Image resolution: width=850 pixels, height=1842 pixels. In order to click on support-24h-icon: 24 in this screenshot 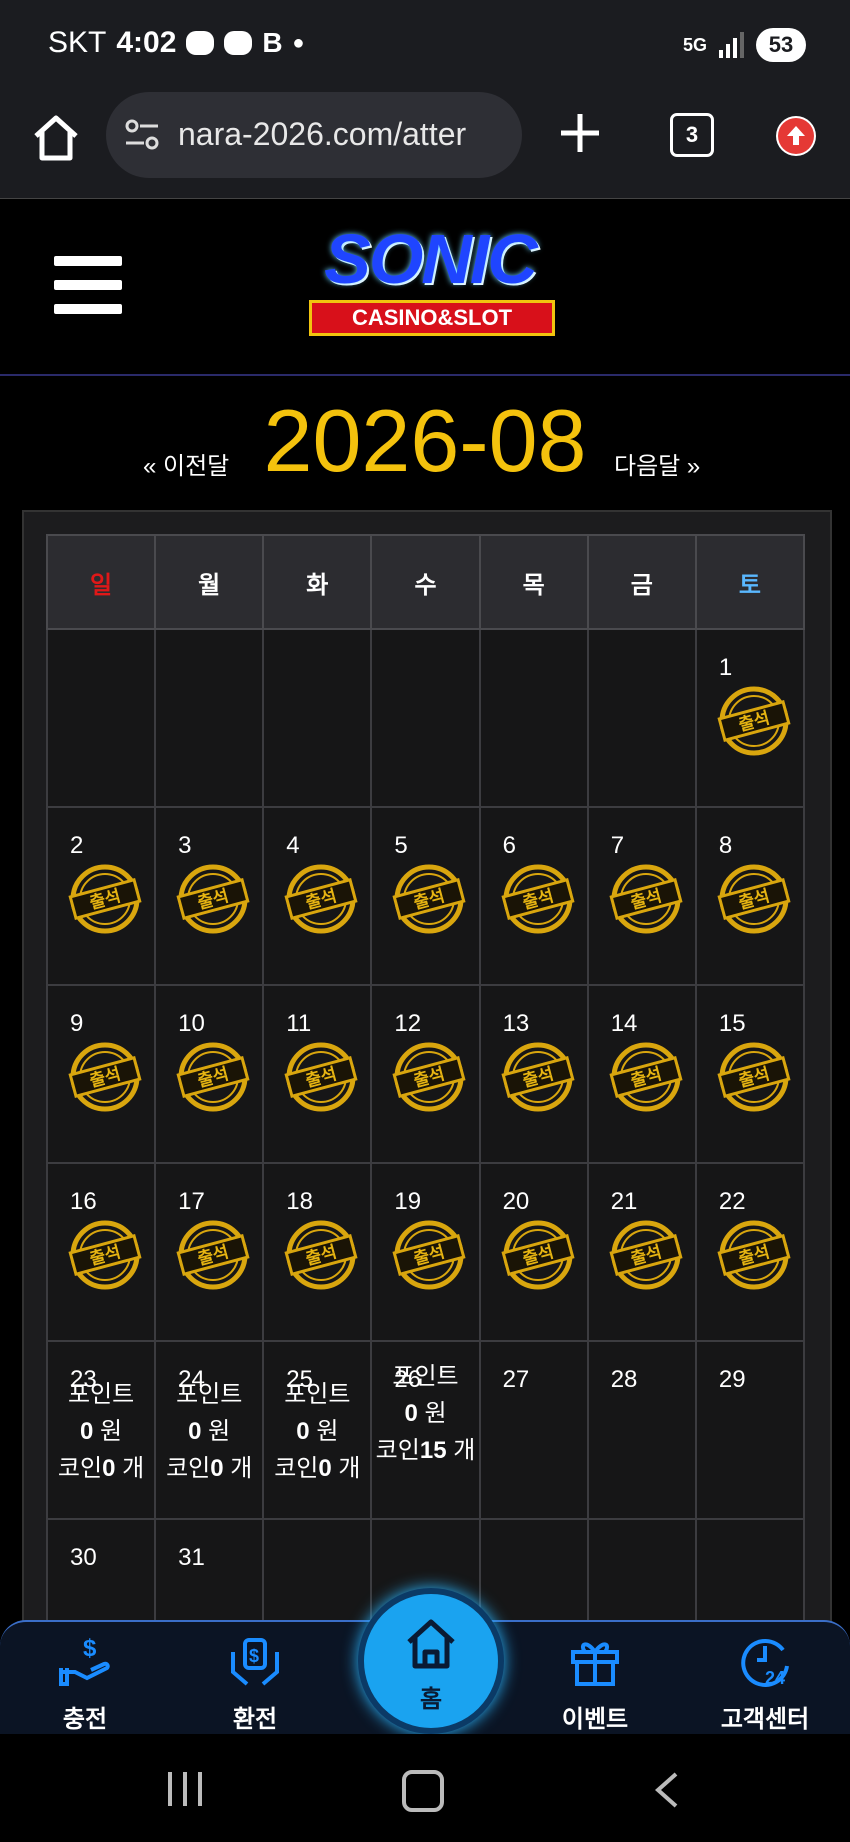, I will do `click(765, 1663)`.